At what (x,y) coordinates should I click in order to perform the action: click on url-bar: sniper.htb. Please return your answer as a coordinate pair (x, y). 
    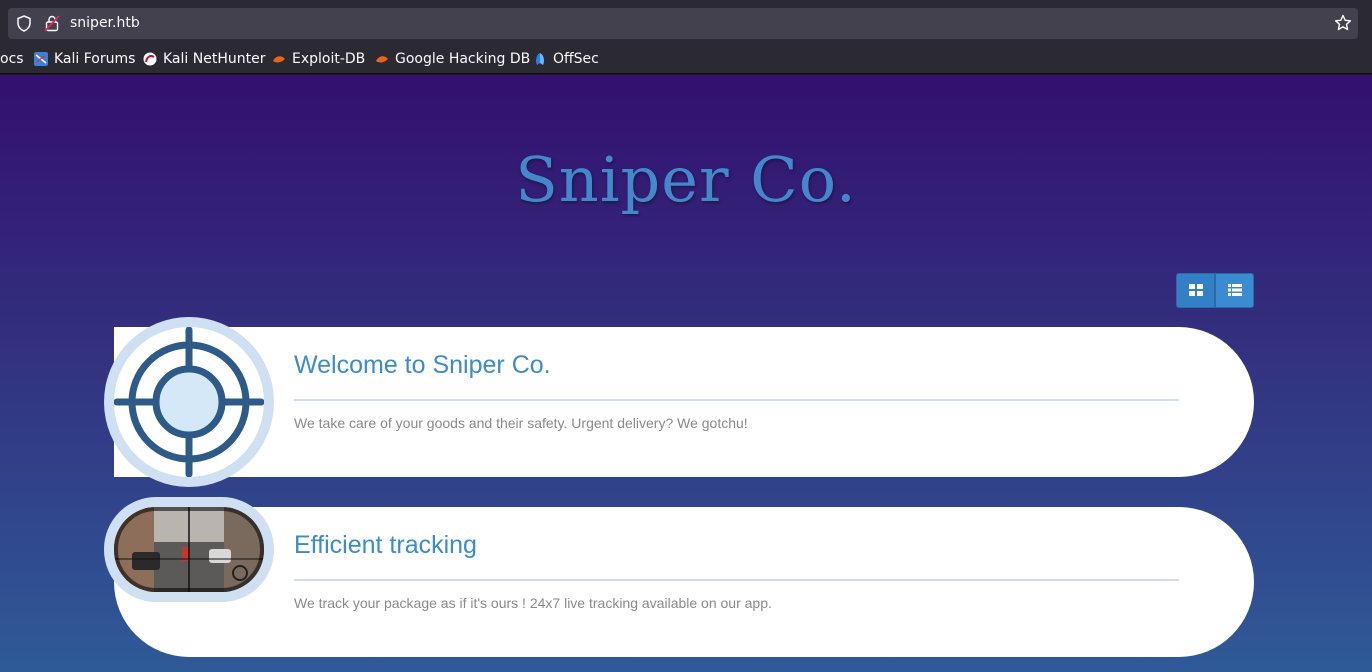
    Looking at the image, I should click on (683, 23).